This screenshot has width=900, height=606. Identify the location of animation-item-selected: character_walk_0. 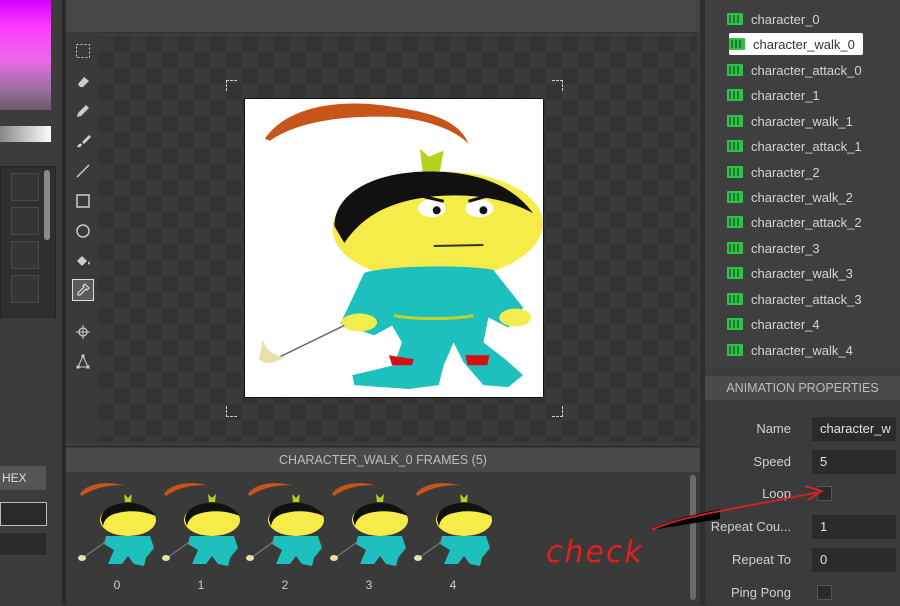
(796, 44).